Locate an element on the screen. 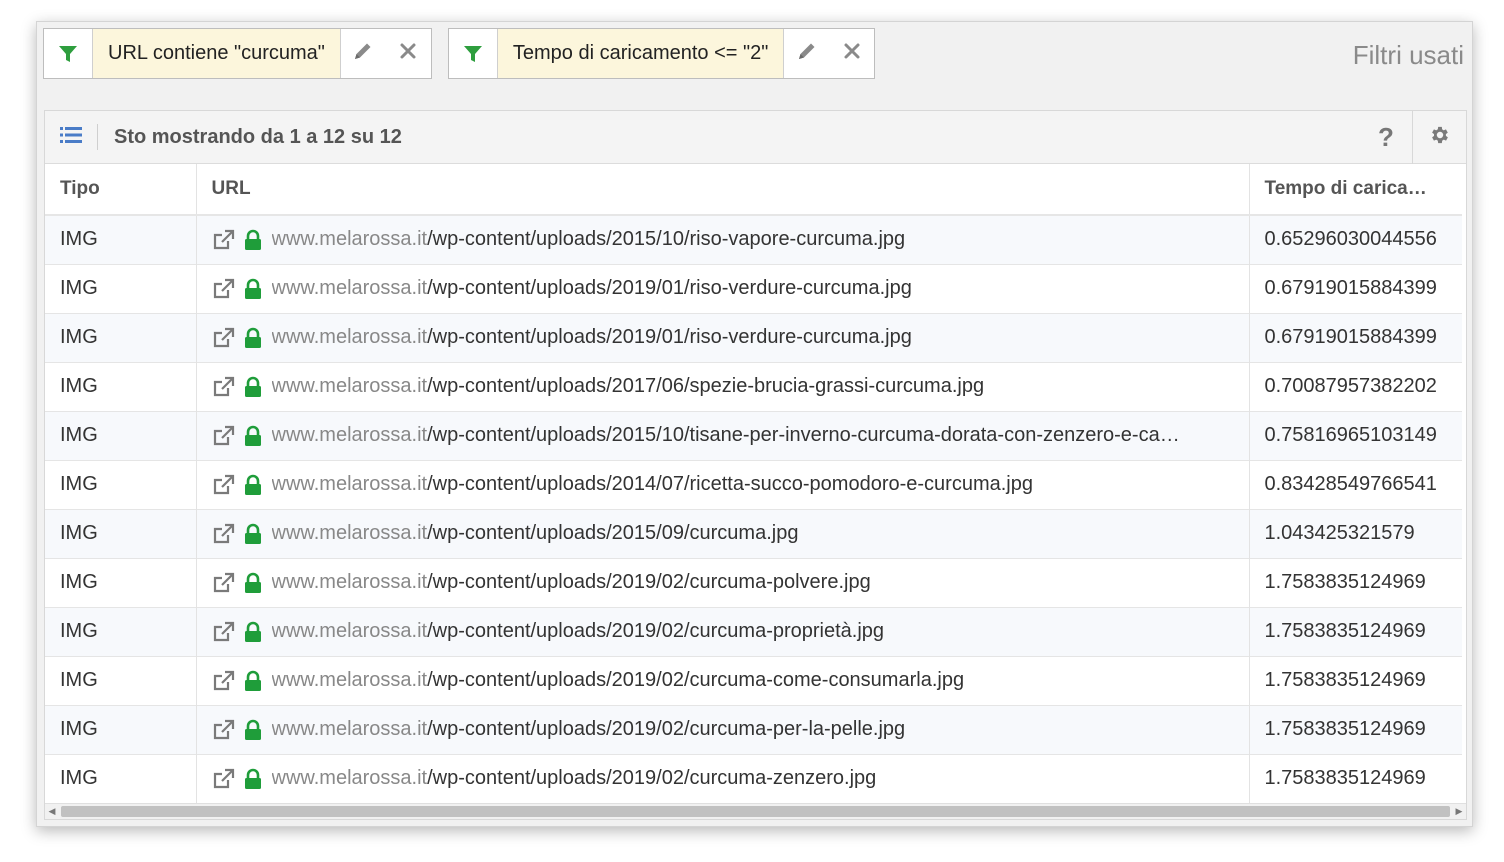  cell-tempo: 0.83428549766541 is located at coordinates (1355, 484).